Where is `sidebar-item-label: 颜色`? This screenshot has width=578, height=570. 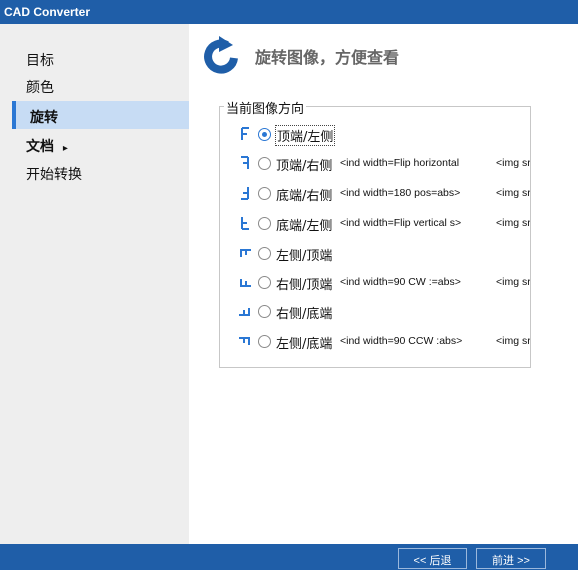
sidebar-item-label: 颜色 is located at coordinates (40, 88).